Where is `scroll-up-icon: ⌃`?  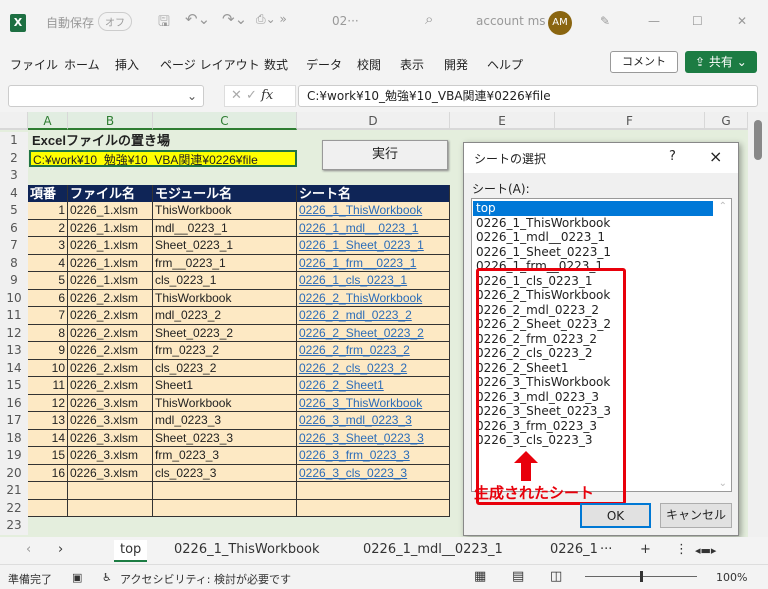 scroll-up-icon: ⌃ is located at coordinates (723, 206).